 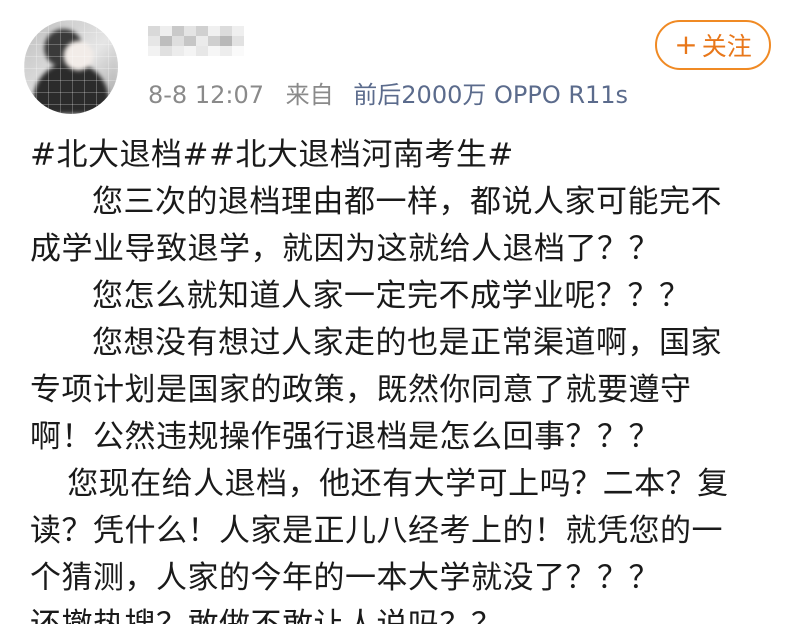 I want to click on post-line: 成学业导致退学，就因为这就给人退档了？？, so click(x=345, y=249).